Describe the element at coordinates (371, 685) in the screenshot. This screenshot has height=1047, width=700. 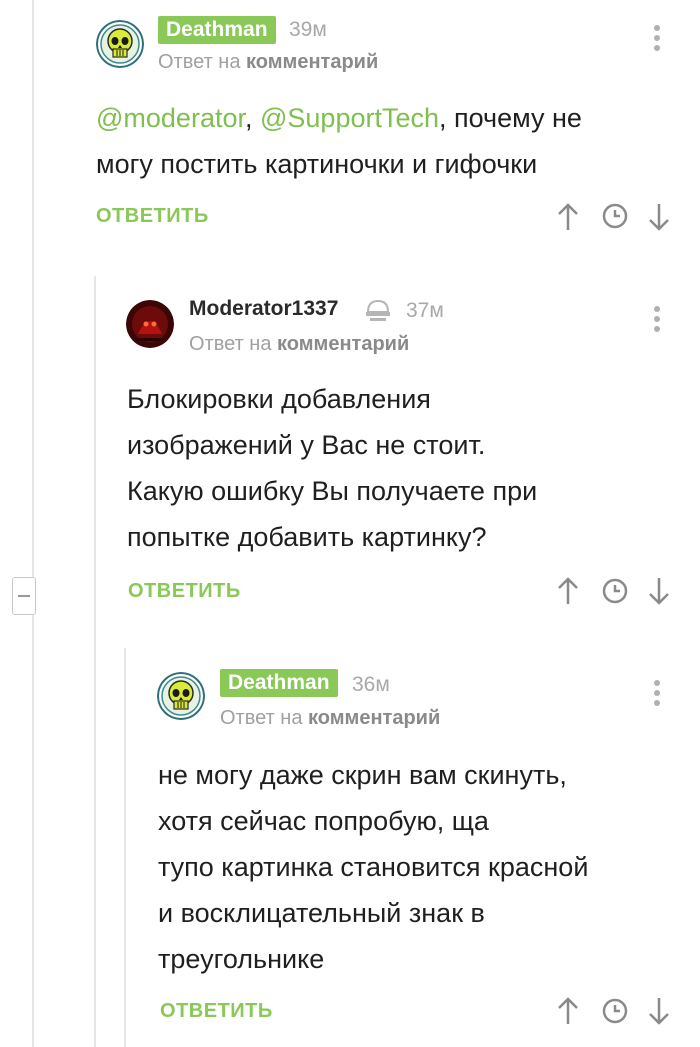
I see `timestamp: 36м` at that location.